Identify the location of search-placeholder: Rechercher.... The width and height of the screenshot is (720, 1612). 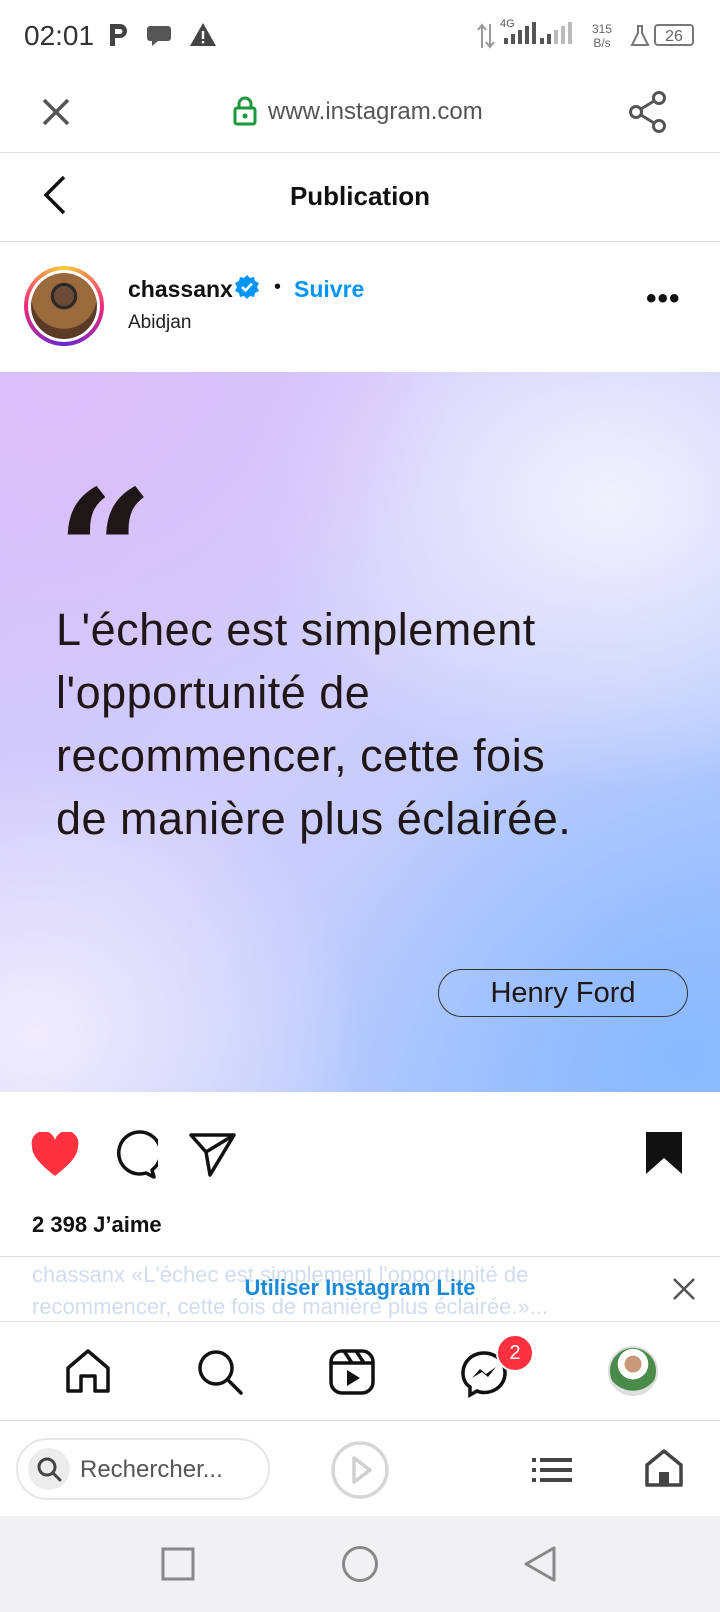
(151, 1469).